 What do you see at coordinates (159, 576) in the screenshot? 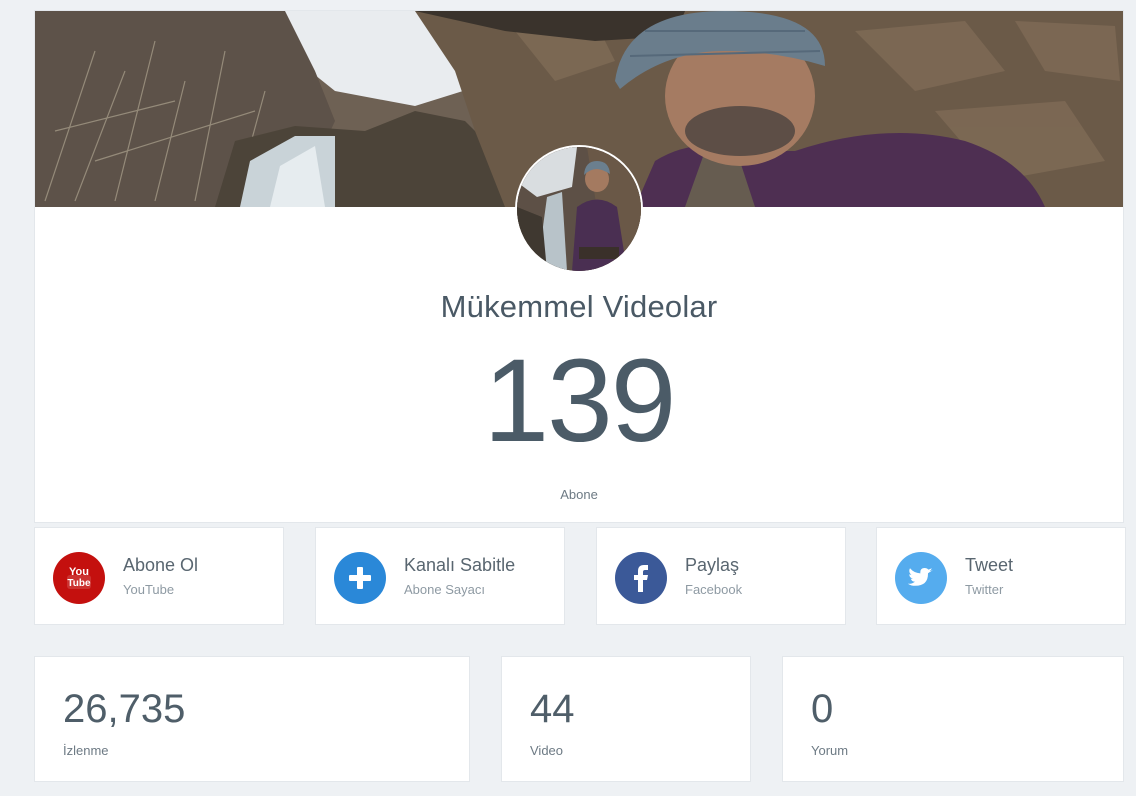
I see `subscribe-youtube-button: You Tube Abone Ol YouTube` at bounding box center [159, 576].